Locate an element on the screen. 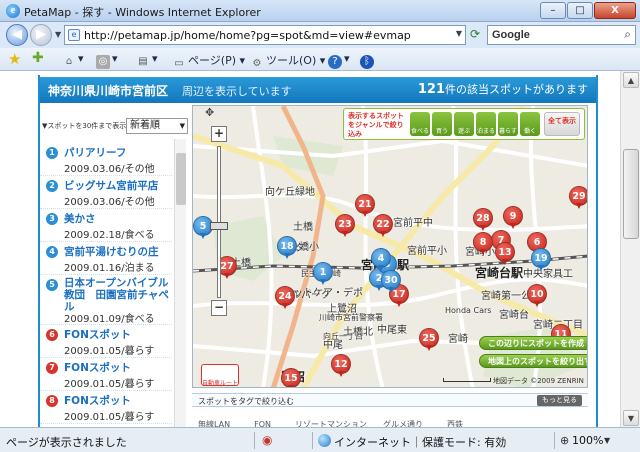 This screenshot has height=452, width=640. spot-list-item: 5 日本オープンバイブル教団 田園宮前チャペル 2009.01.09/食べる is located at coordinates (106, 300).